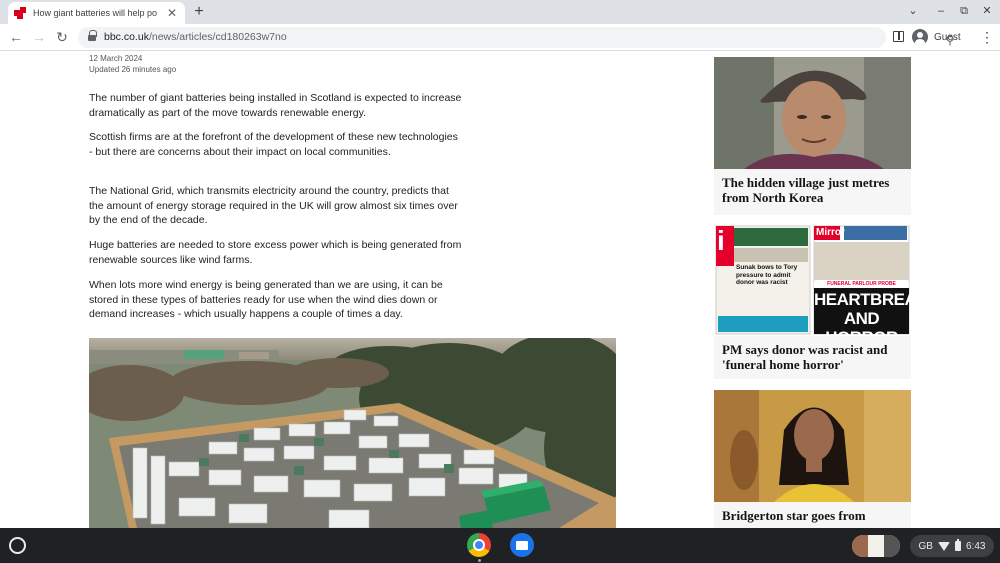 The width and height of the screenshot is (1000, 563). I want to click on sidebar-story-title: Bridgerton star goes from, so click(812, 512).